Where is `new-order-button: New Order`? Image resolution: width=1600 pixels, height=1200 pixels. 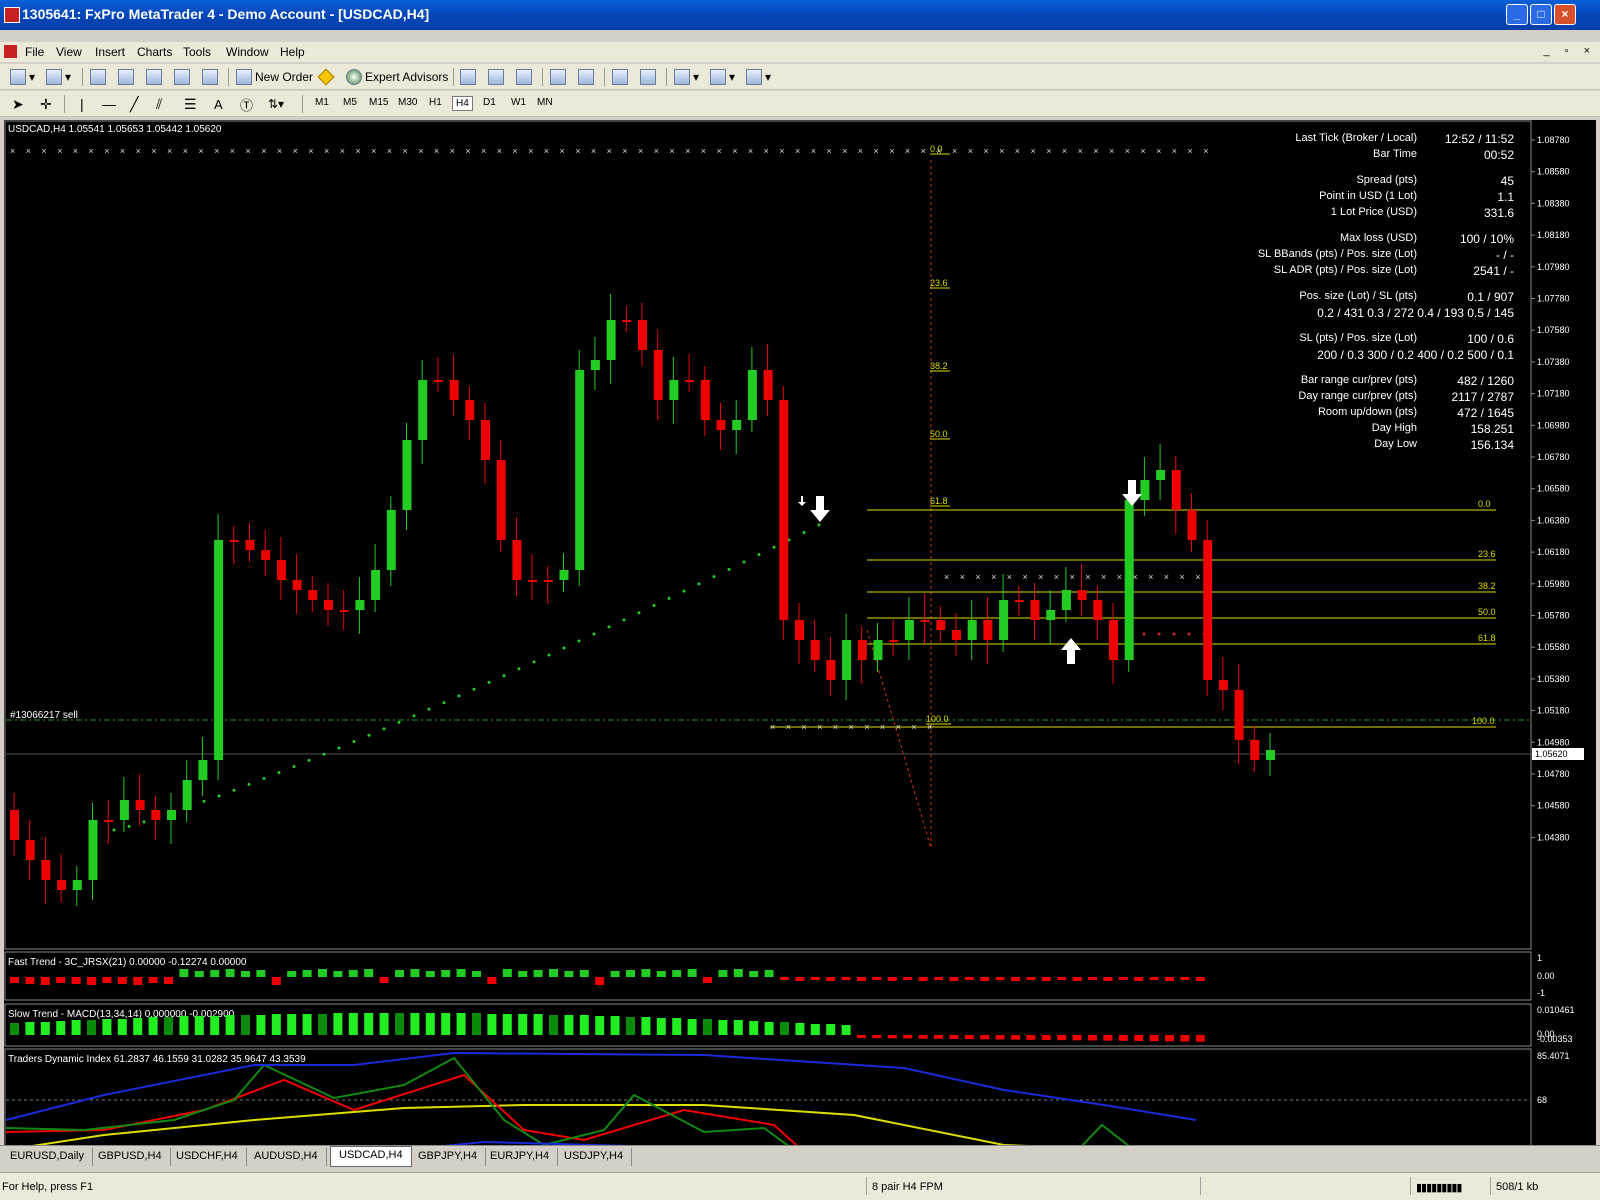 new-order-button: New Order is located at coordinates (274, 77).